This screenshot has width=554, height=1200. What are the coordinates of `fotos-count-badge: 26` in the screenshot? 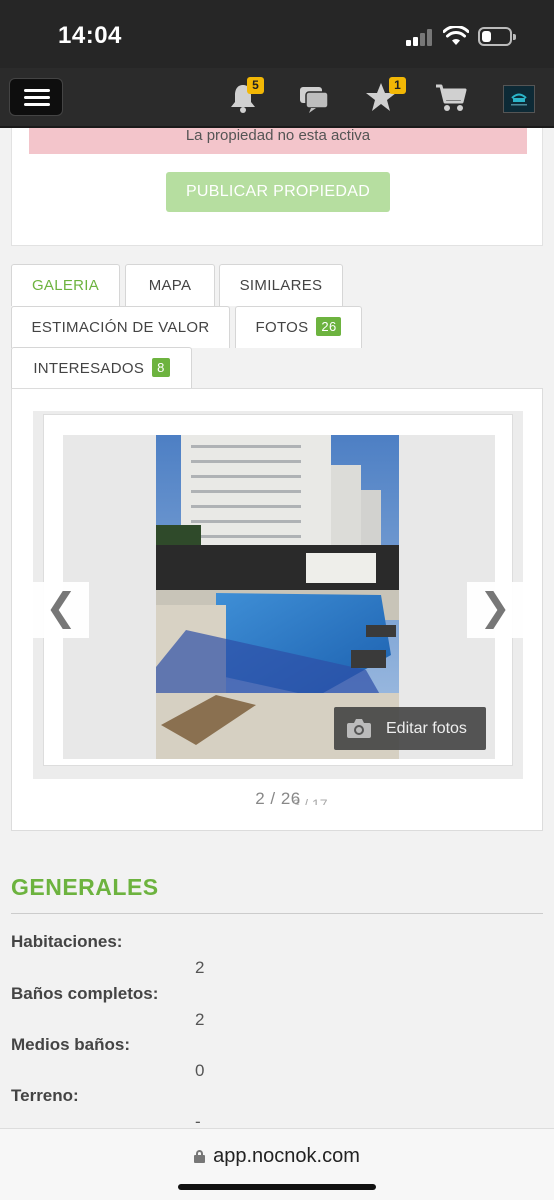 It's located at (329, 326).